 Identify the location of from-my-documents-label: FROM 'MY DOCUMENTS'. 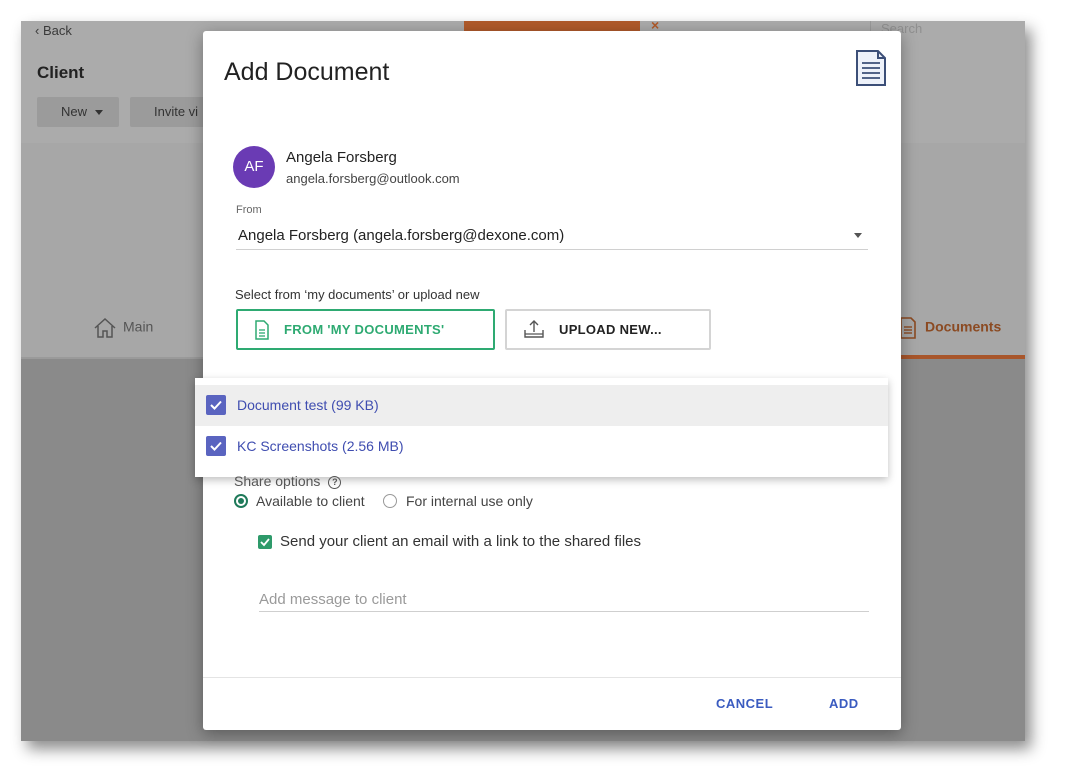
(364, 329).